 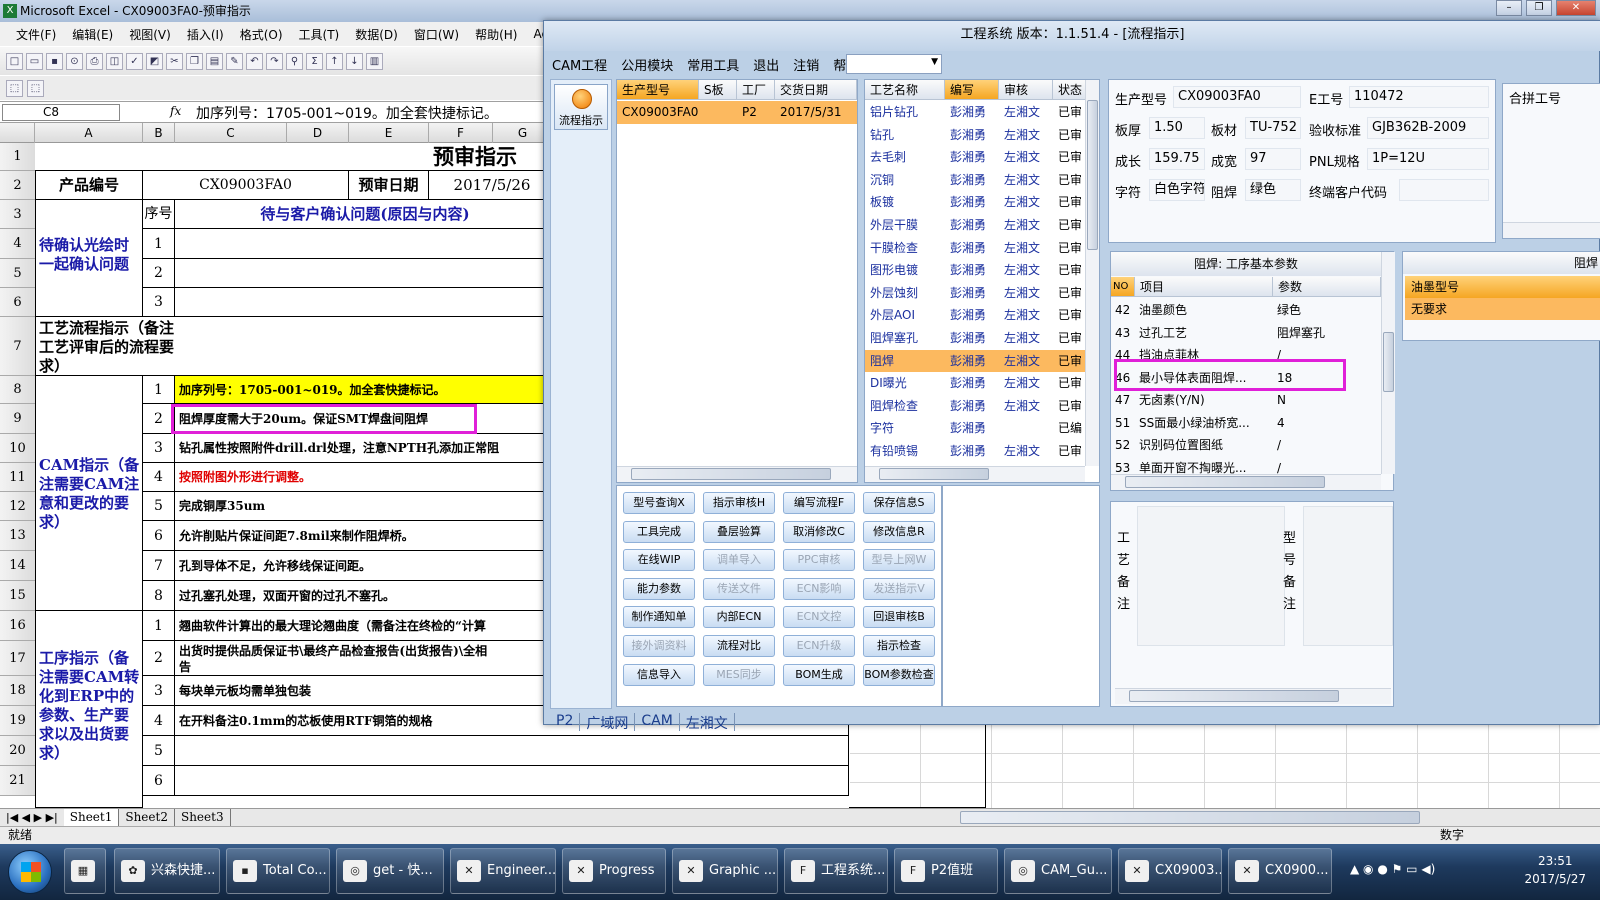 What do you see at coordinates (17, 157) in the screenshot?
I see `row-header: 1` at bounding box center [17, 157].